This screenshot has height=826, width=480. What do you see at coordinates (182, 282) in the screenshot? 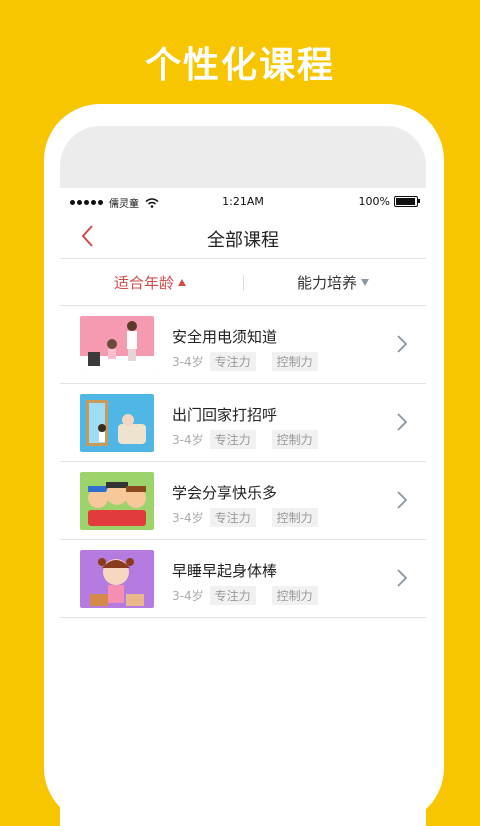
I see `triangle-up-icon` at bounding box center [182, 282].